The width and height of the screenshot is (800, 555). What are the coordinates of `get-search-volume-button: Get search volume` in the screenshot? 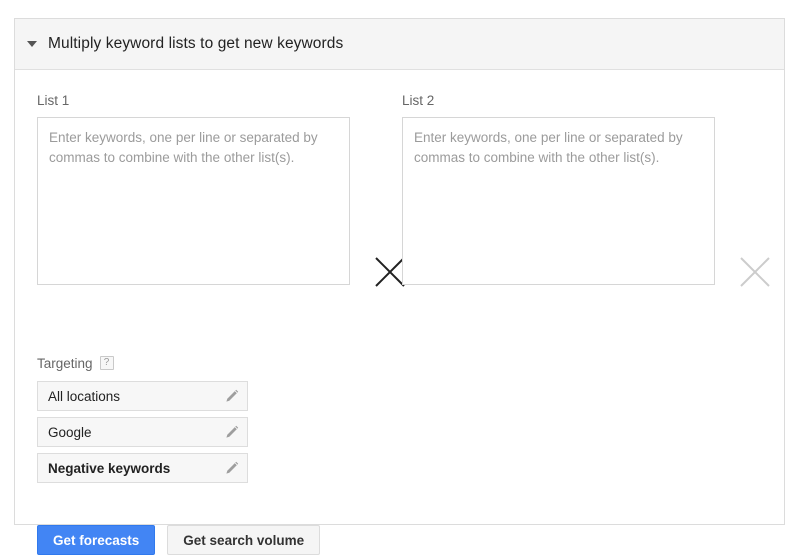 It's located at (244, 540).